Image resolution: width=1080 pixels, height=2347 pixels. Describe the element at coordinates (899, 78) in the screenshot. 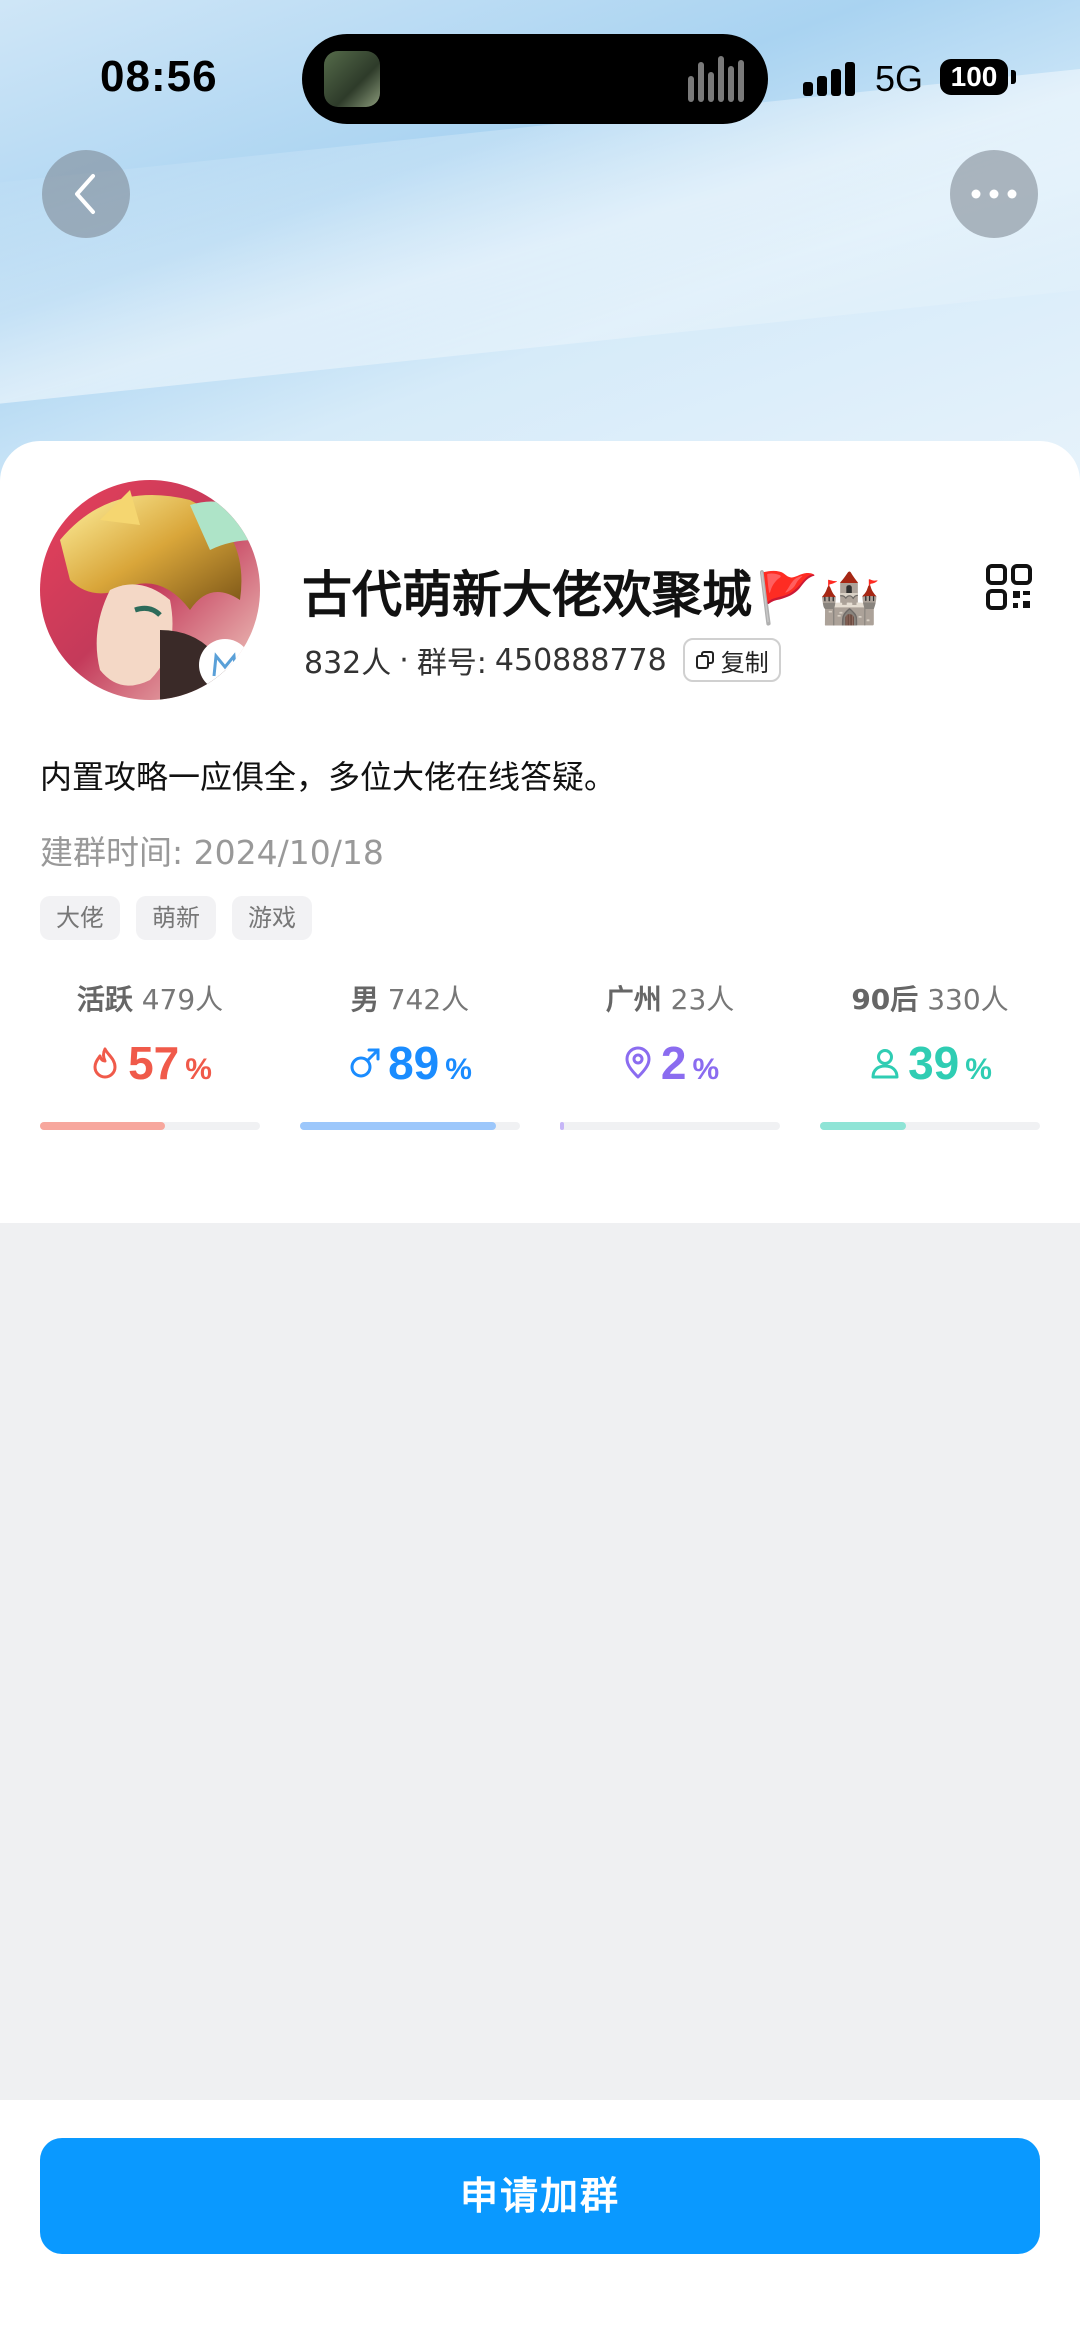

I see `network-type: 5G` at that location.